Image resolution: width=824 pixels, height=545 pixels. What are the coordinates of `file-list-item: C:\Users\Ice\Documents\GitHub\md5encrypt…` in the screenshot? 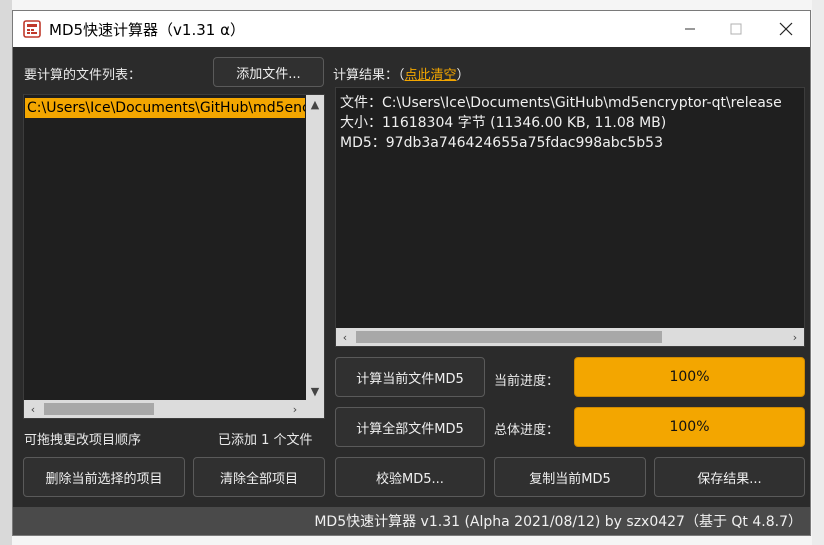 It's located at (165, 108).